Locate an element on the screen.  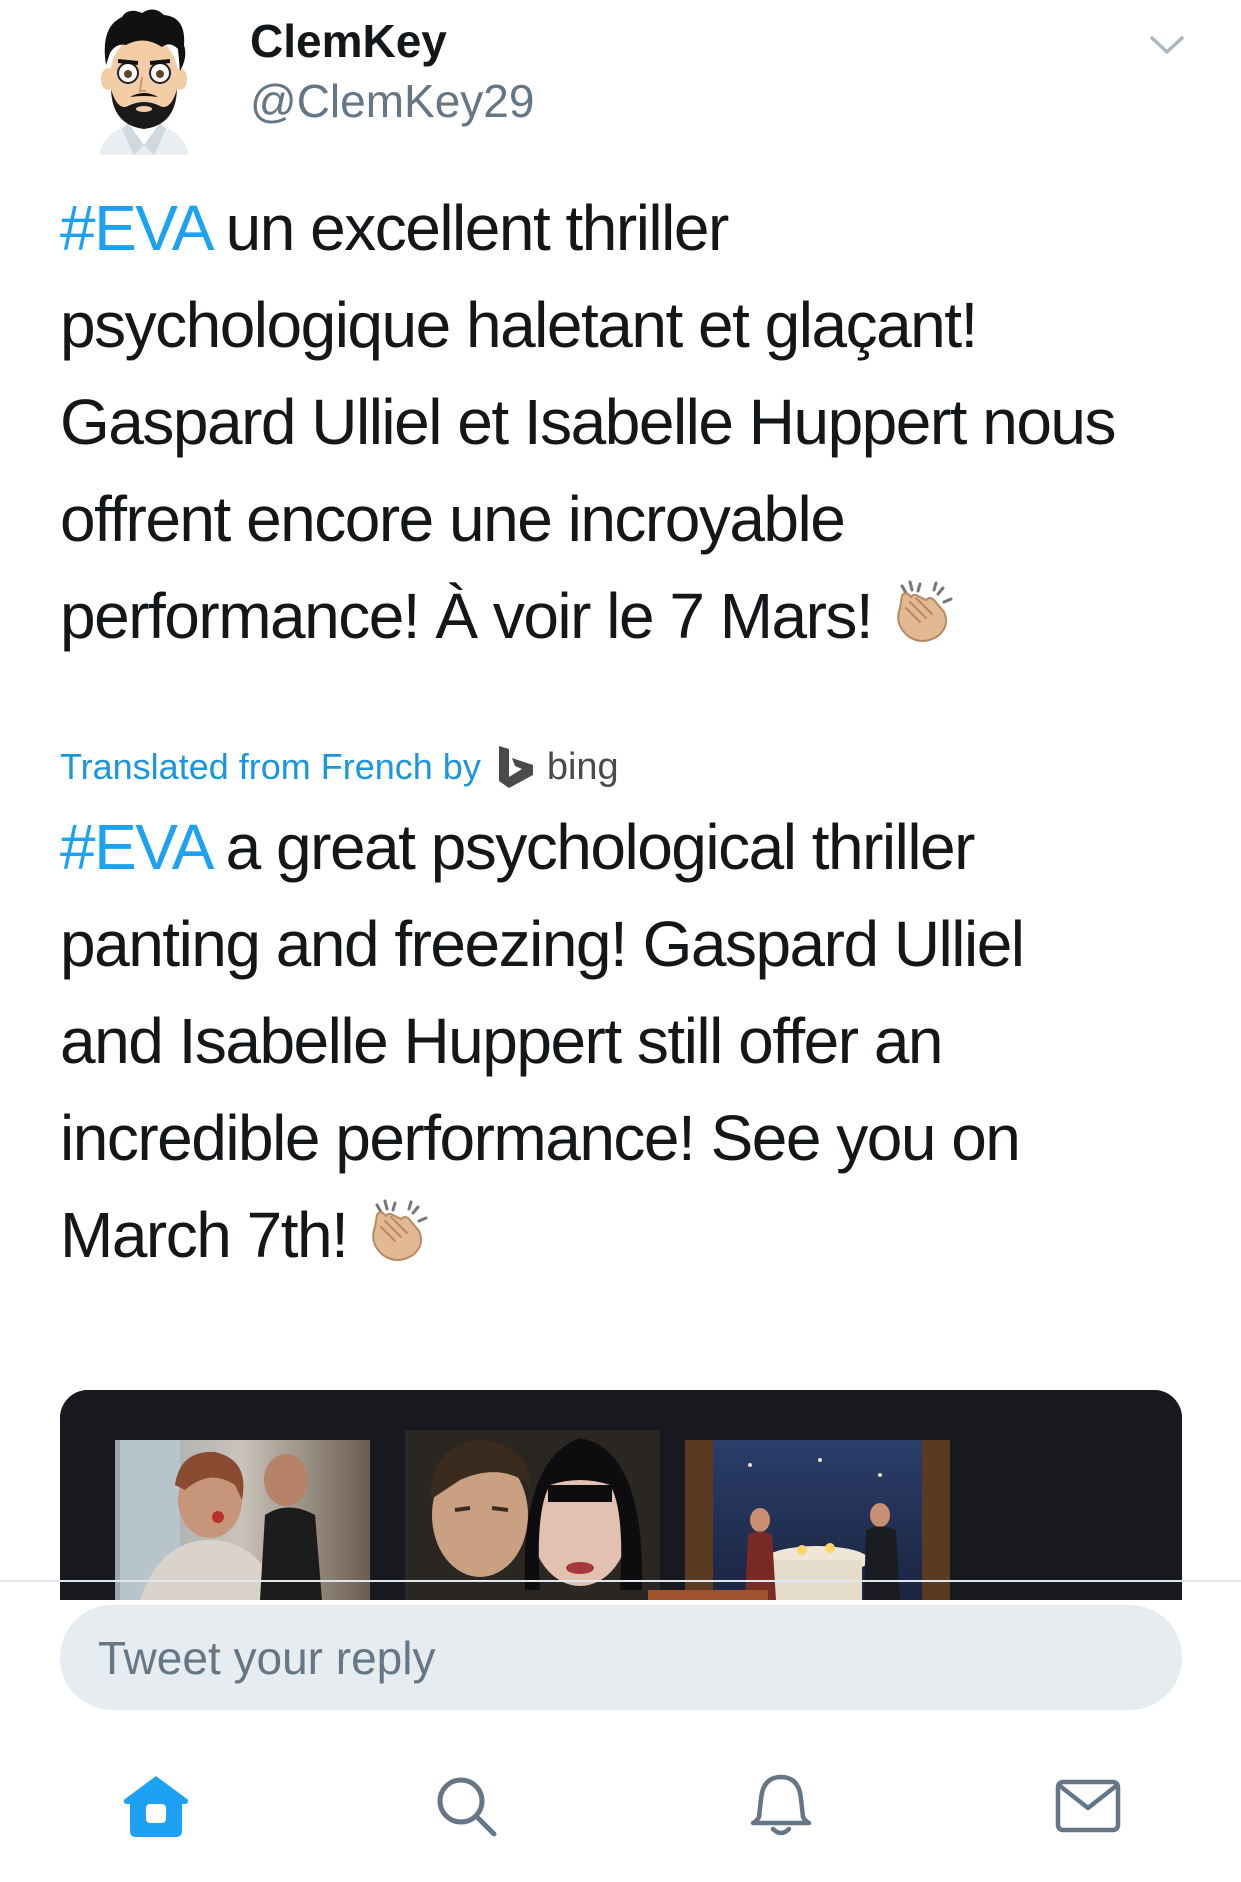
tweet-line-text: March 7th! is located at coordinates (204, 1235).